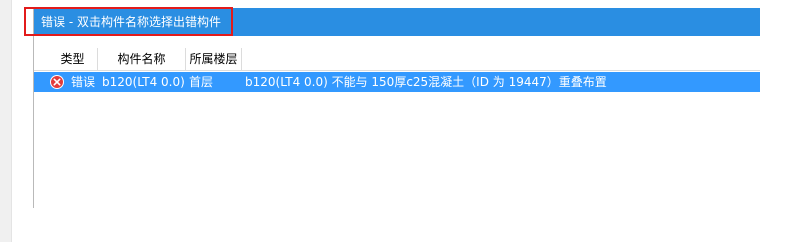 The height and width of the screenshot is (242, 799). Describe the element at coordinates (57, 82) in the screenshot. I see `error-icon` at that location.